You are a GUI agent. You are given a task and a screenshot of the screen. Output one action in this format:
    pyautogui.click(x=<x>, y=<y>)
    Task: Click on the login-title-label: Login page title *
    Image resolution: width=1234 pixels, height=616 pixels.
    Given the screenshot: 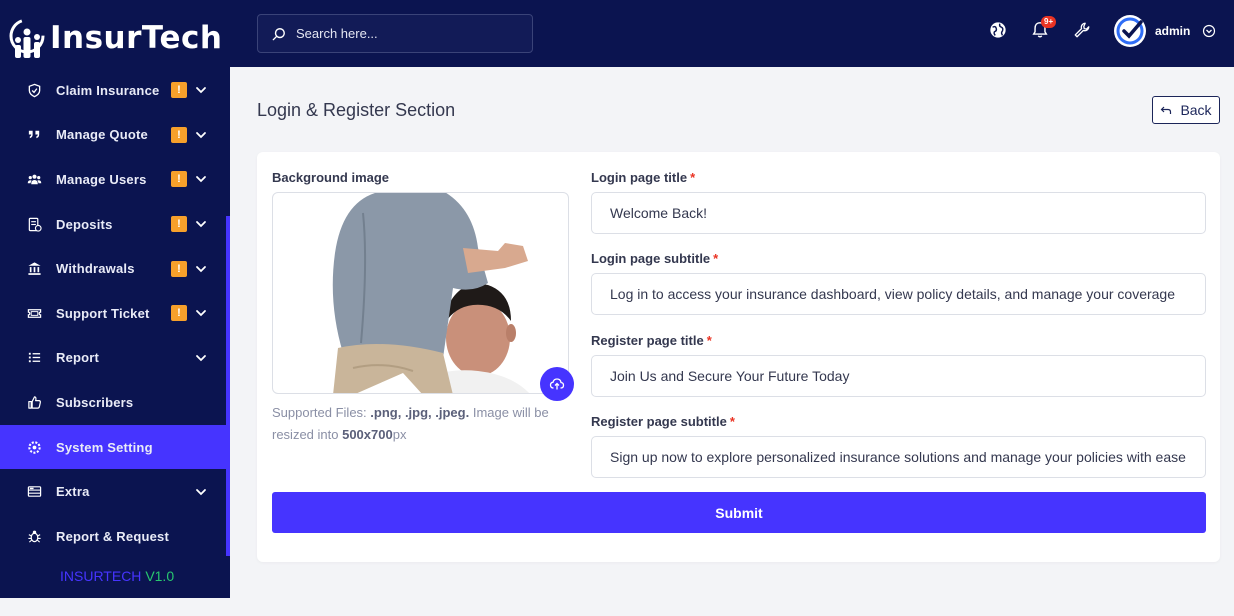 What is the action you would take?
    pyautogui.click(x=643, y=177)
    